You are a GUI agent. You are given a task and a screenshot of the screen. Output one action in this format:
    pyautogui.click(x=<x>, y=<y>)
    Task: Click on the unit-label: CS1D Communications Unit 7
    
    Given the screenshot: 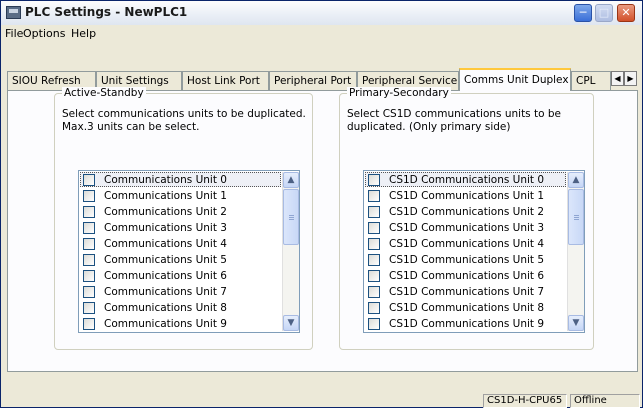 What is the action you would take?
    pyautogui.click(x=467, y=291)
    